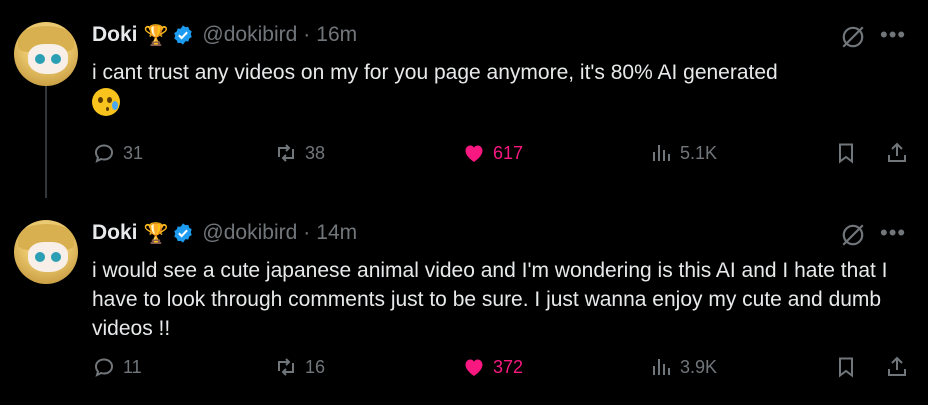 The width and height of the screenshot is (928, 405). Describe the element at coordinates (699, 152) in the screenshot. I see `view-count: 5.1K` at that location.